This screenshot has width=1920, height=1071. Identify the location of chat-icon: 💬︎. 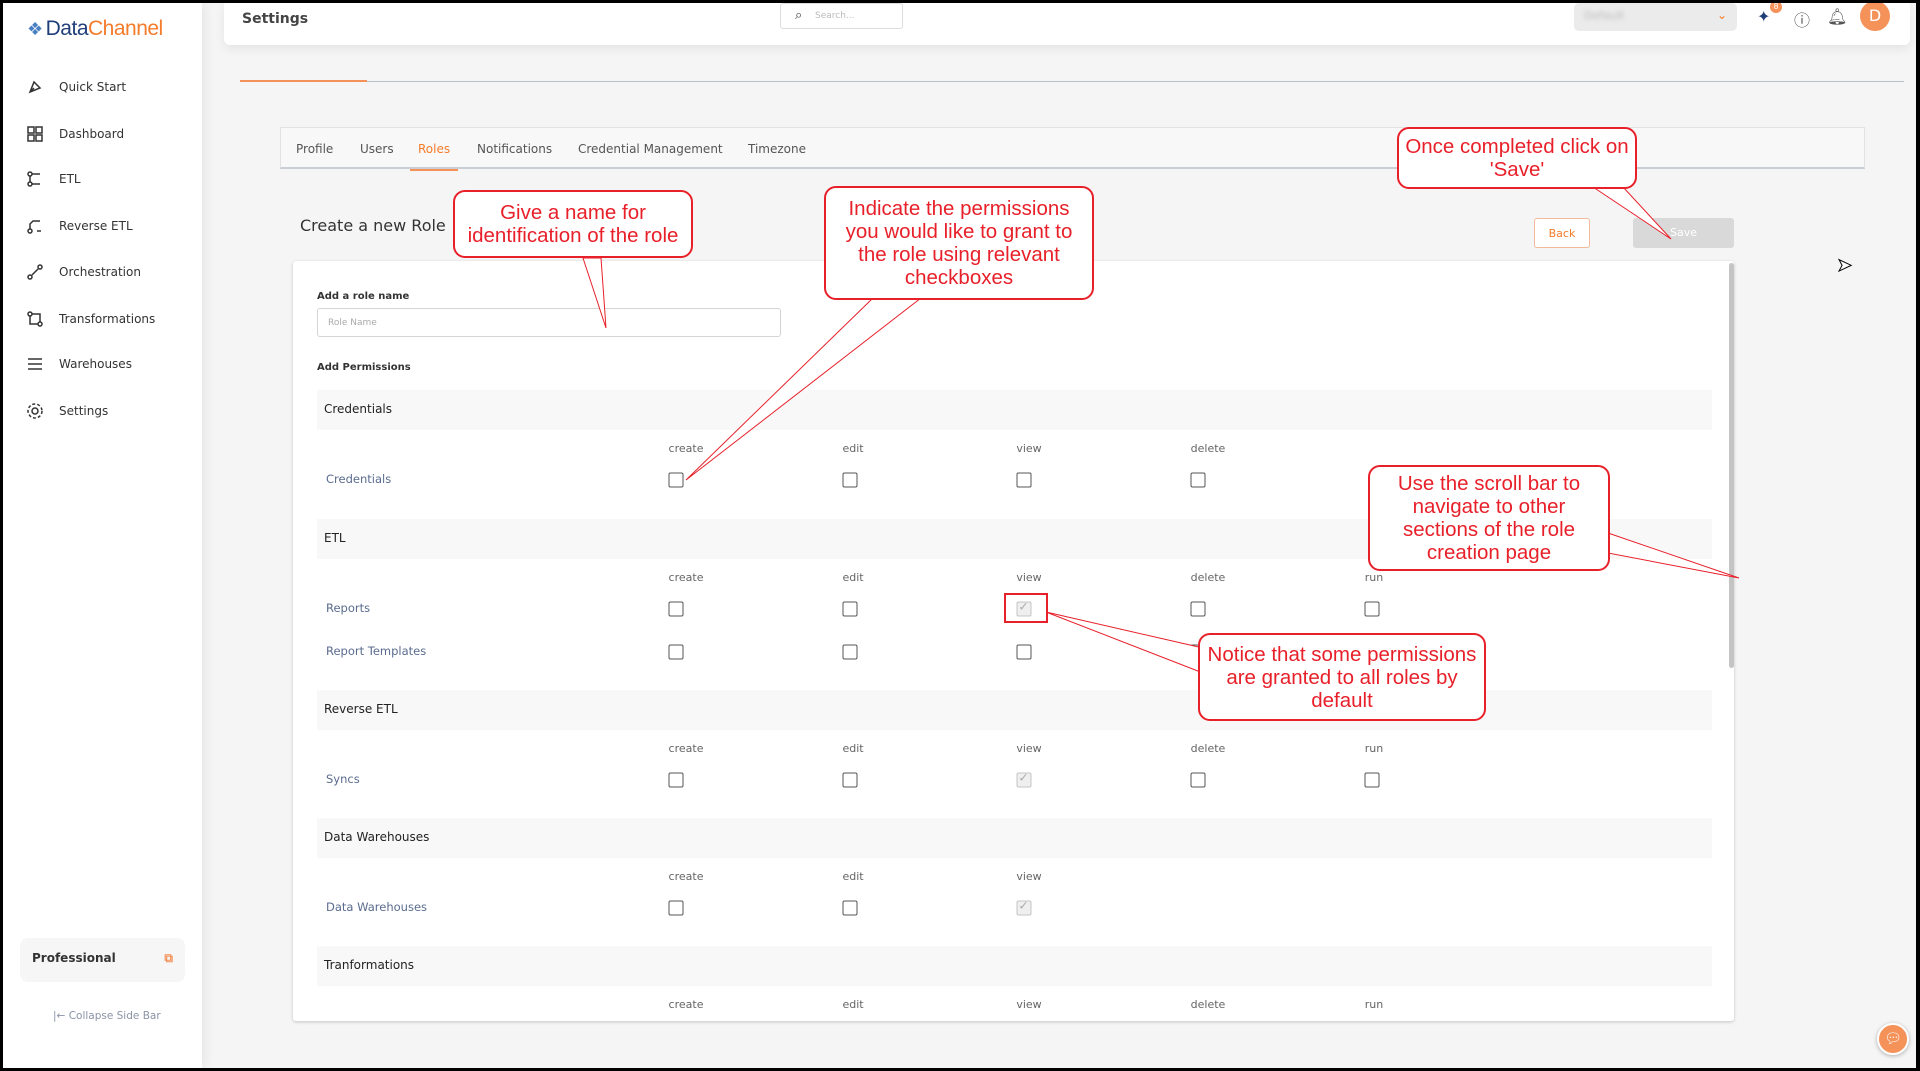
(1893, 1039).